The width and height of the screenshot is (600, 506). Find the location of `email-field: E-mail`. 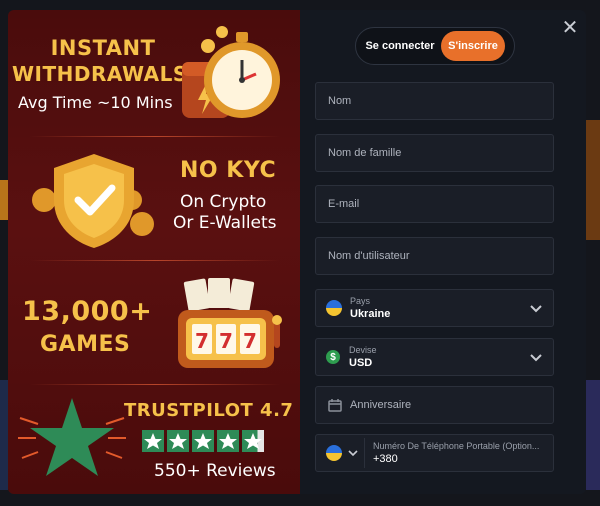

email-field: E-mail is located at coordinates (434, 204).